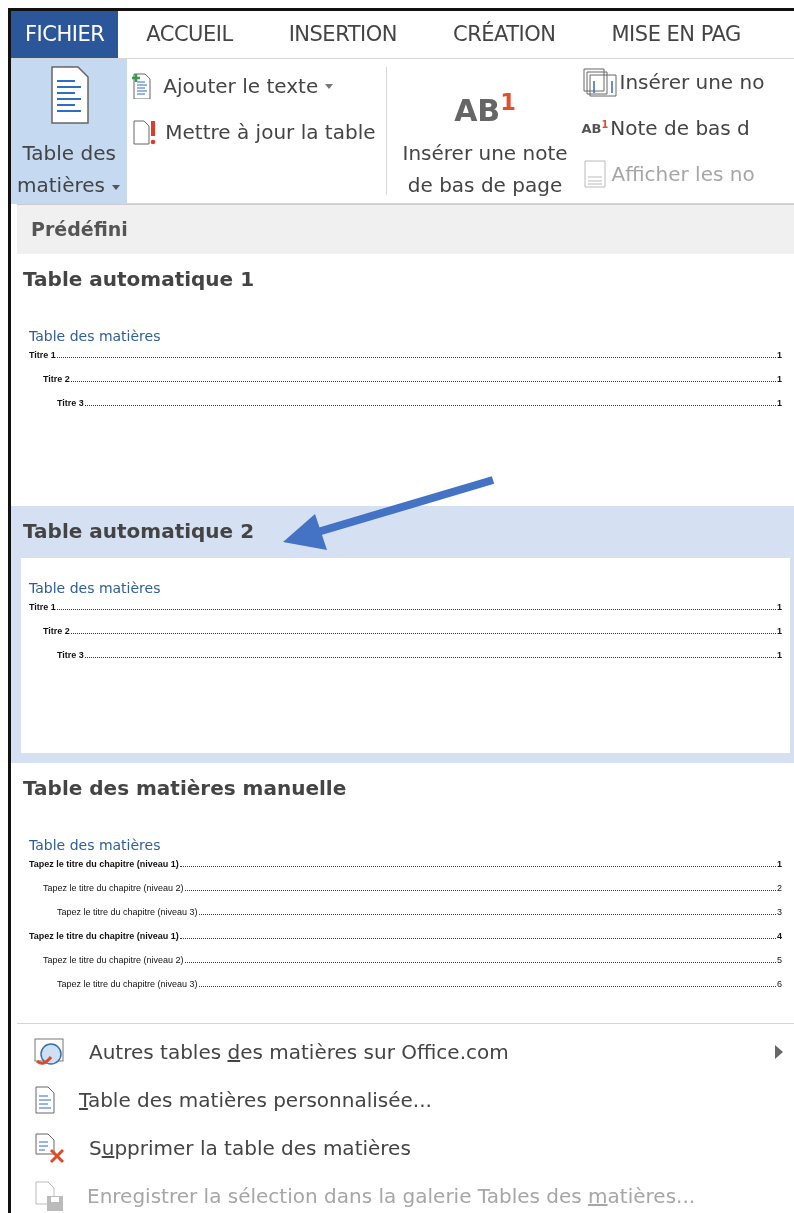  Describe the element at coordinates (402, 1147) in the screenshot. I see `menu-item: Supprimer la table des matières` at that location.